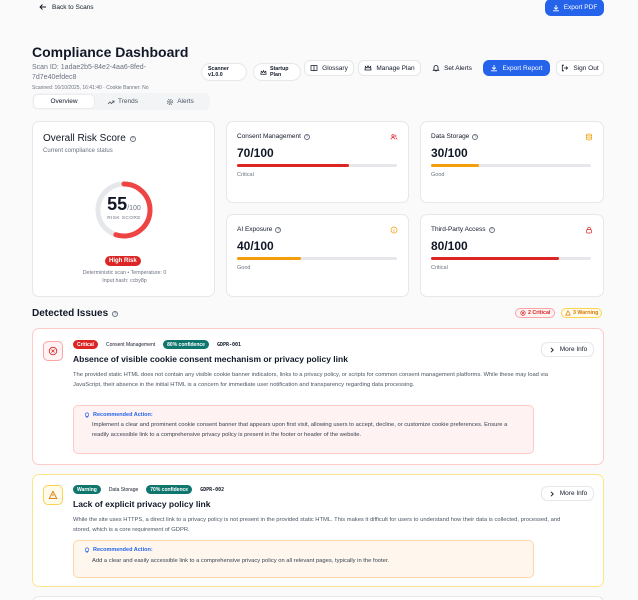 This screenshot has width=638, height=600. I want to click on metric-card-data-storage: Data Storage? 30/100 Good, so click(512, 162).